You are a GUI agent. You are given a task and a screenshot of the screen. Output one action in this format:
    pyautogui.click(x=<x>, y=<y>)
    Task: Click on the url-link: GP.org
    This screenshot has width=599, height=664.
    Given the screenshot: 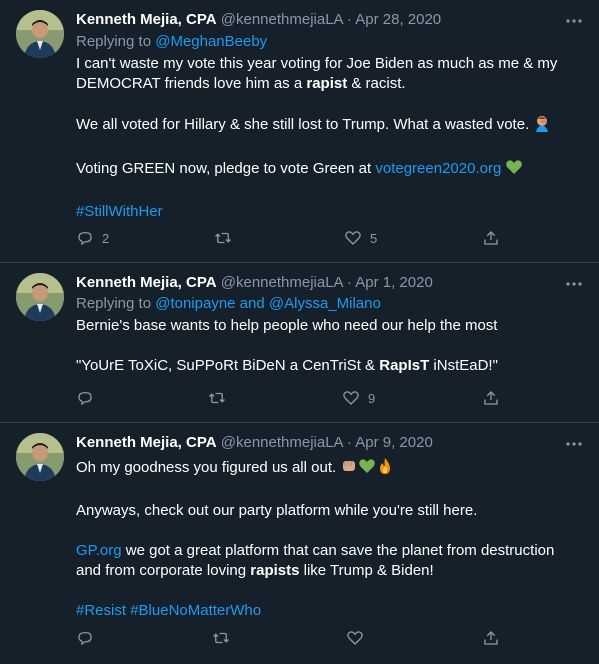 What is the action you would take?
    pyautogui.click(x=99, y=550)
    